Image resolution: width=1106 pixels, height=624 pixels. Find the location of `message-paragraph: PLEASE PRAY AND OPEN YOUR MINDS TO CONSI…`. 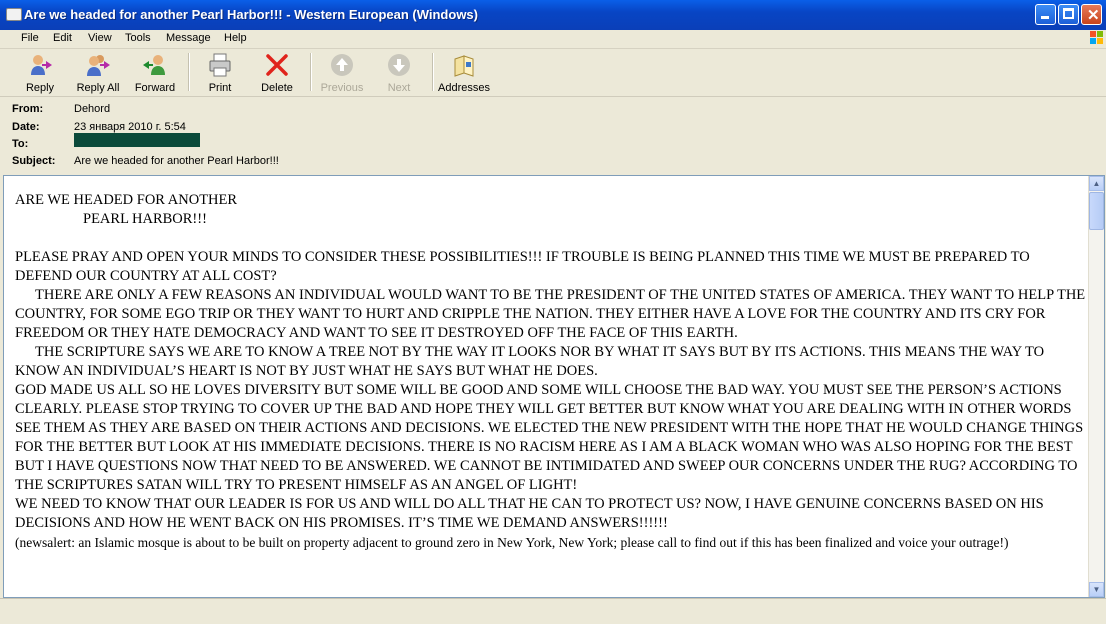

message-paragraph: PLEASE PRAY AND OPEN YOUR MINDS TO CONSI… is located at coordinates (522, 266).